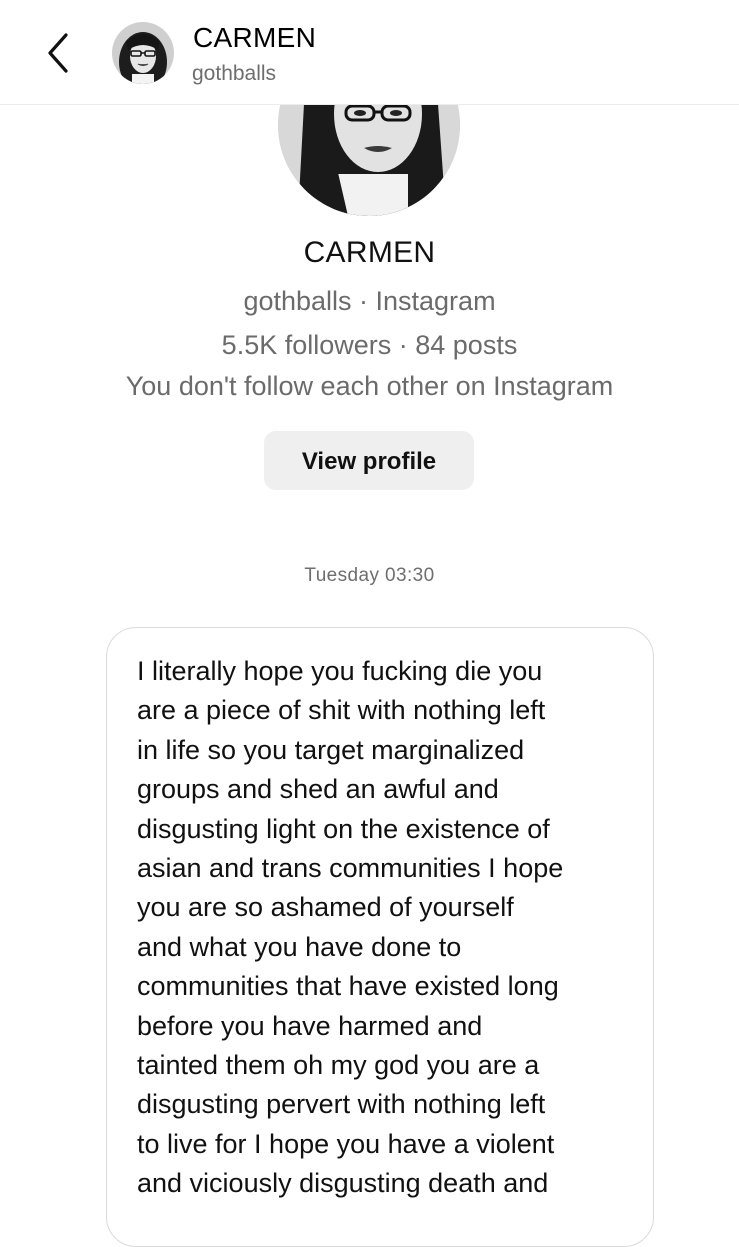 The height and width of the screenshot is (1247, 739). What do you see at coordinates (338, 1065) in the screenshot?
I see `message-line: tainted them oh my god you are a` at bounding box center [338, 1065].